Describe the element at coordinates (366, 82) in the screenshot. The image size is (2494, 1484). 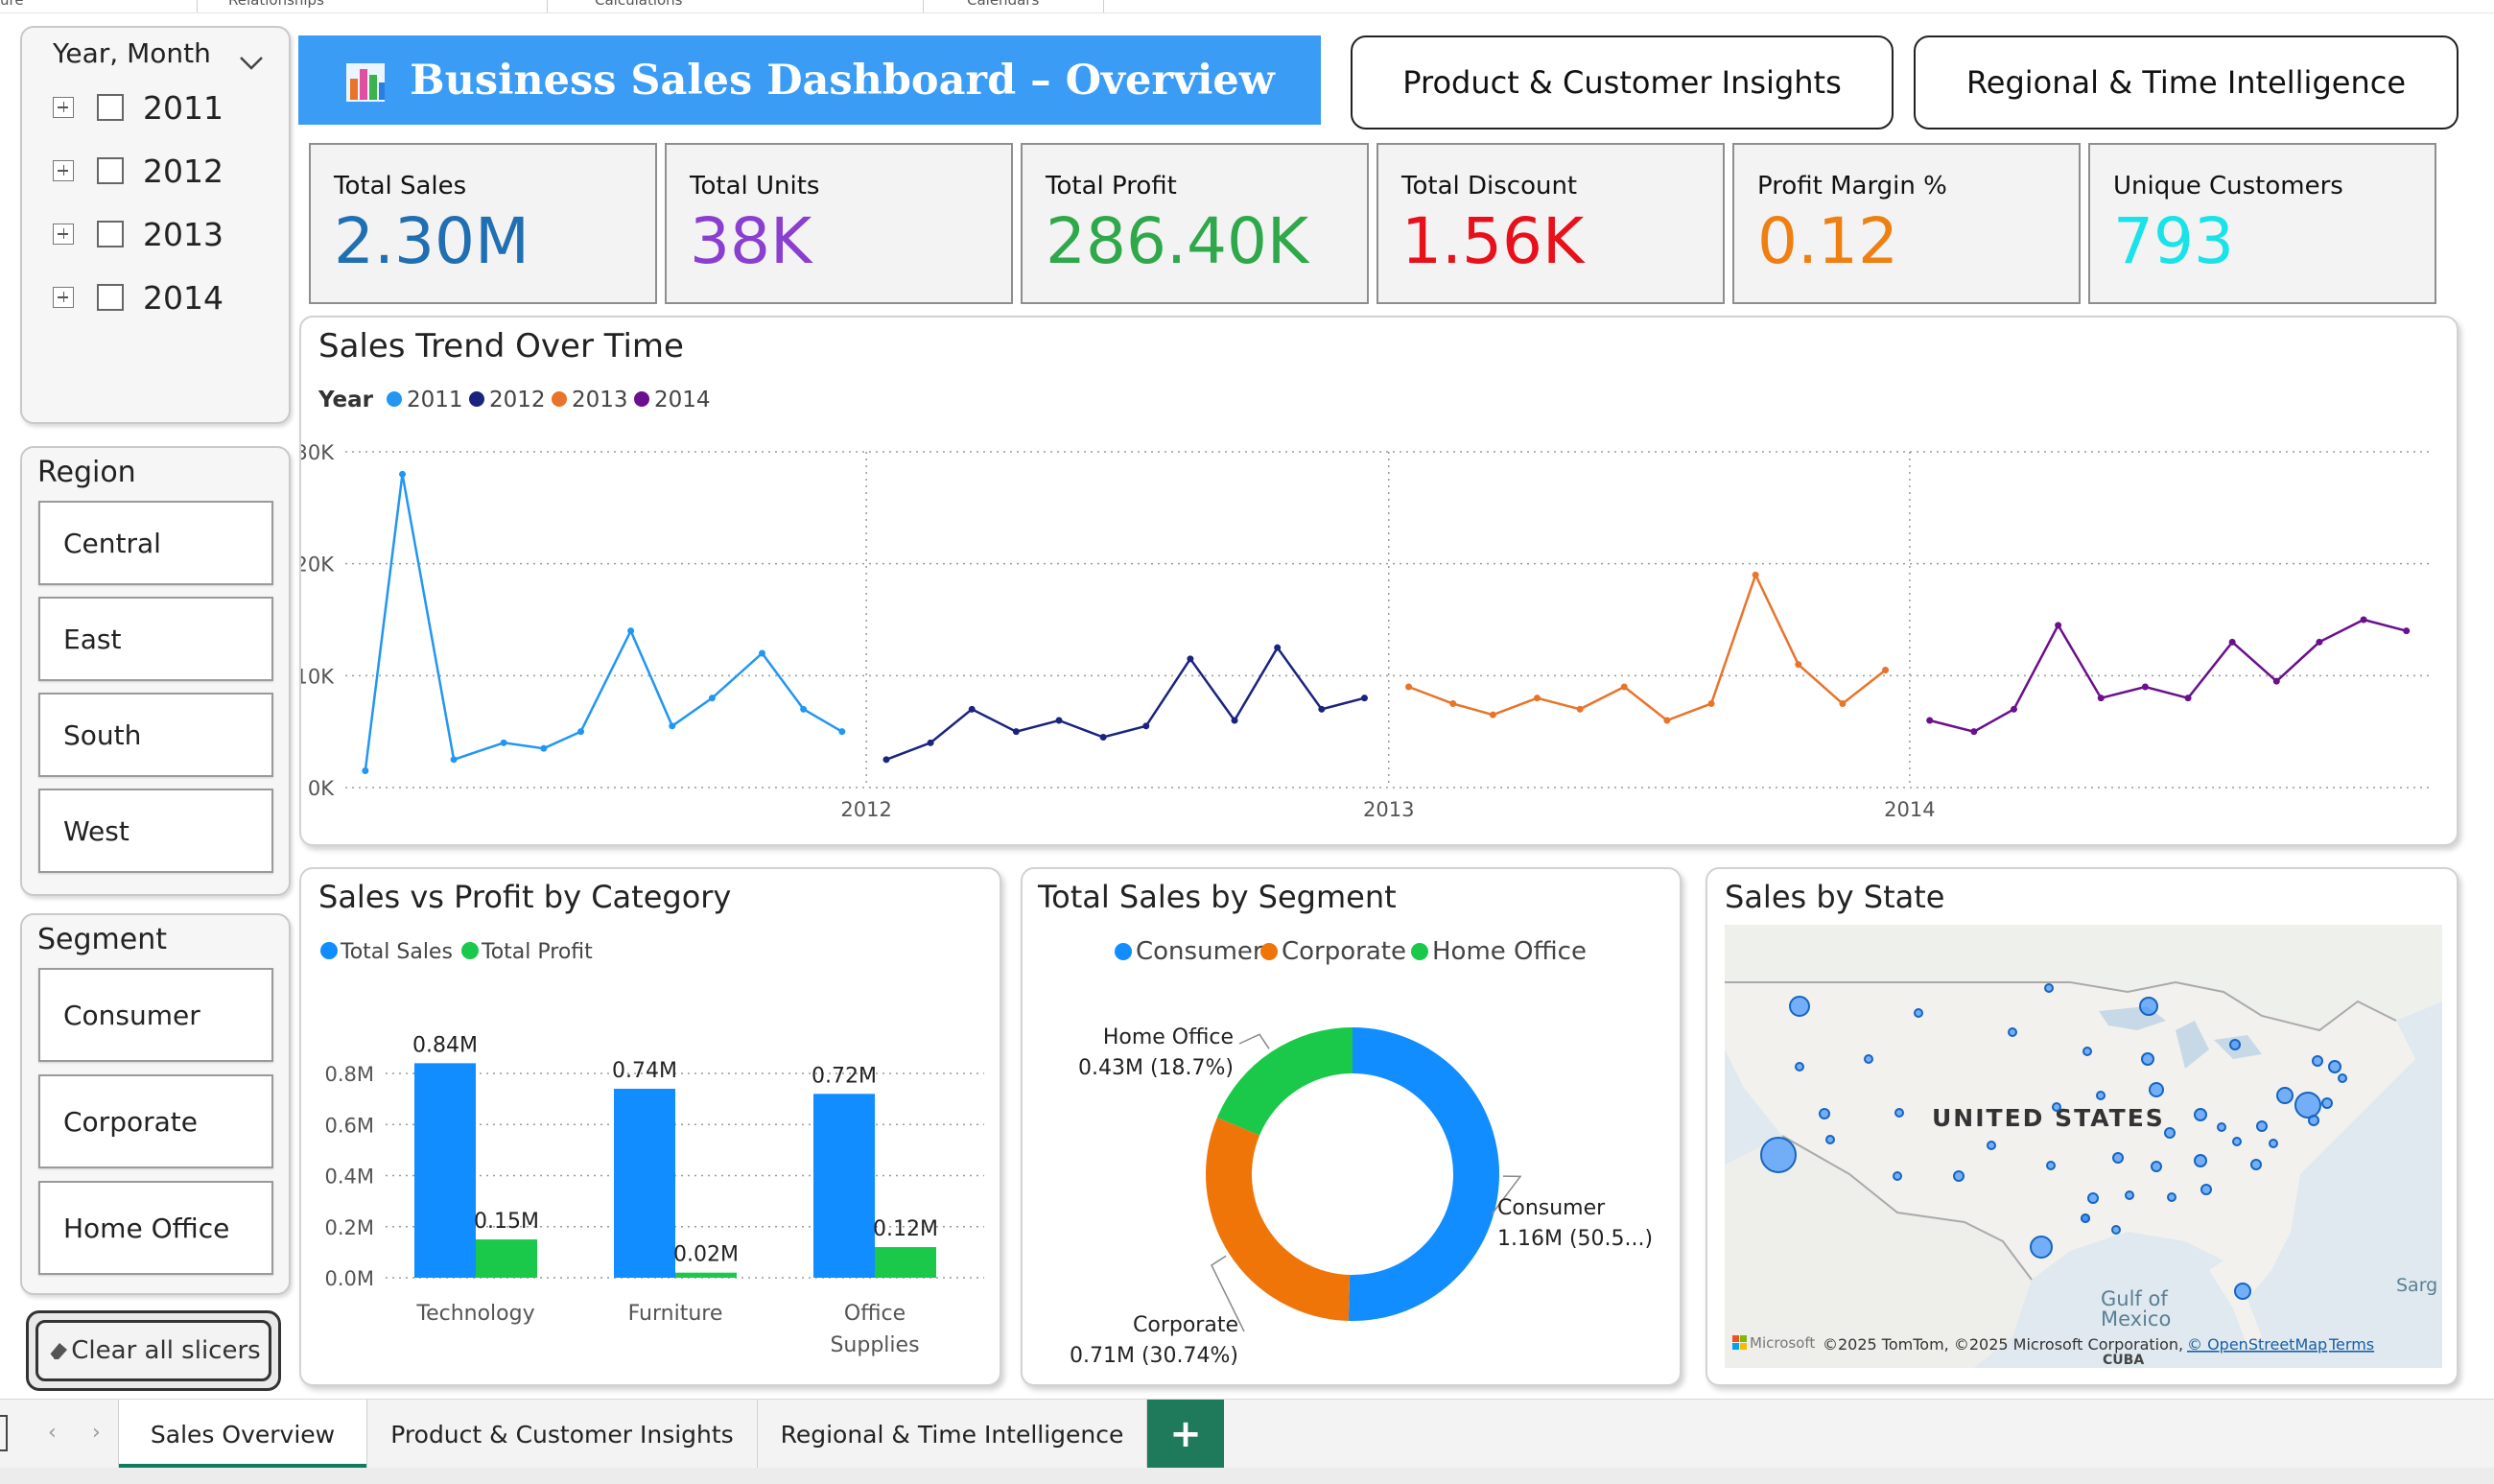
I see `bar-chart-icon` at that location.